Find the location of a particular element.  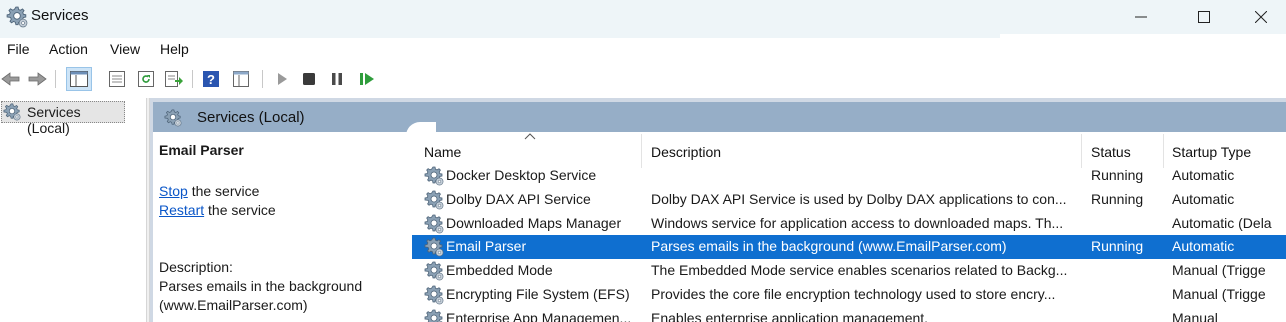

back-button is located at coordinates (11, 79).